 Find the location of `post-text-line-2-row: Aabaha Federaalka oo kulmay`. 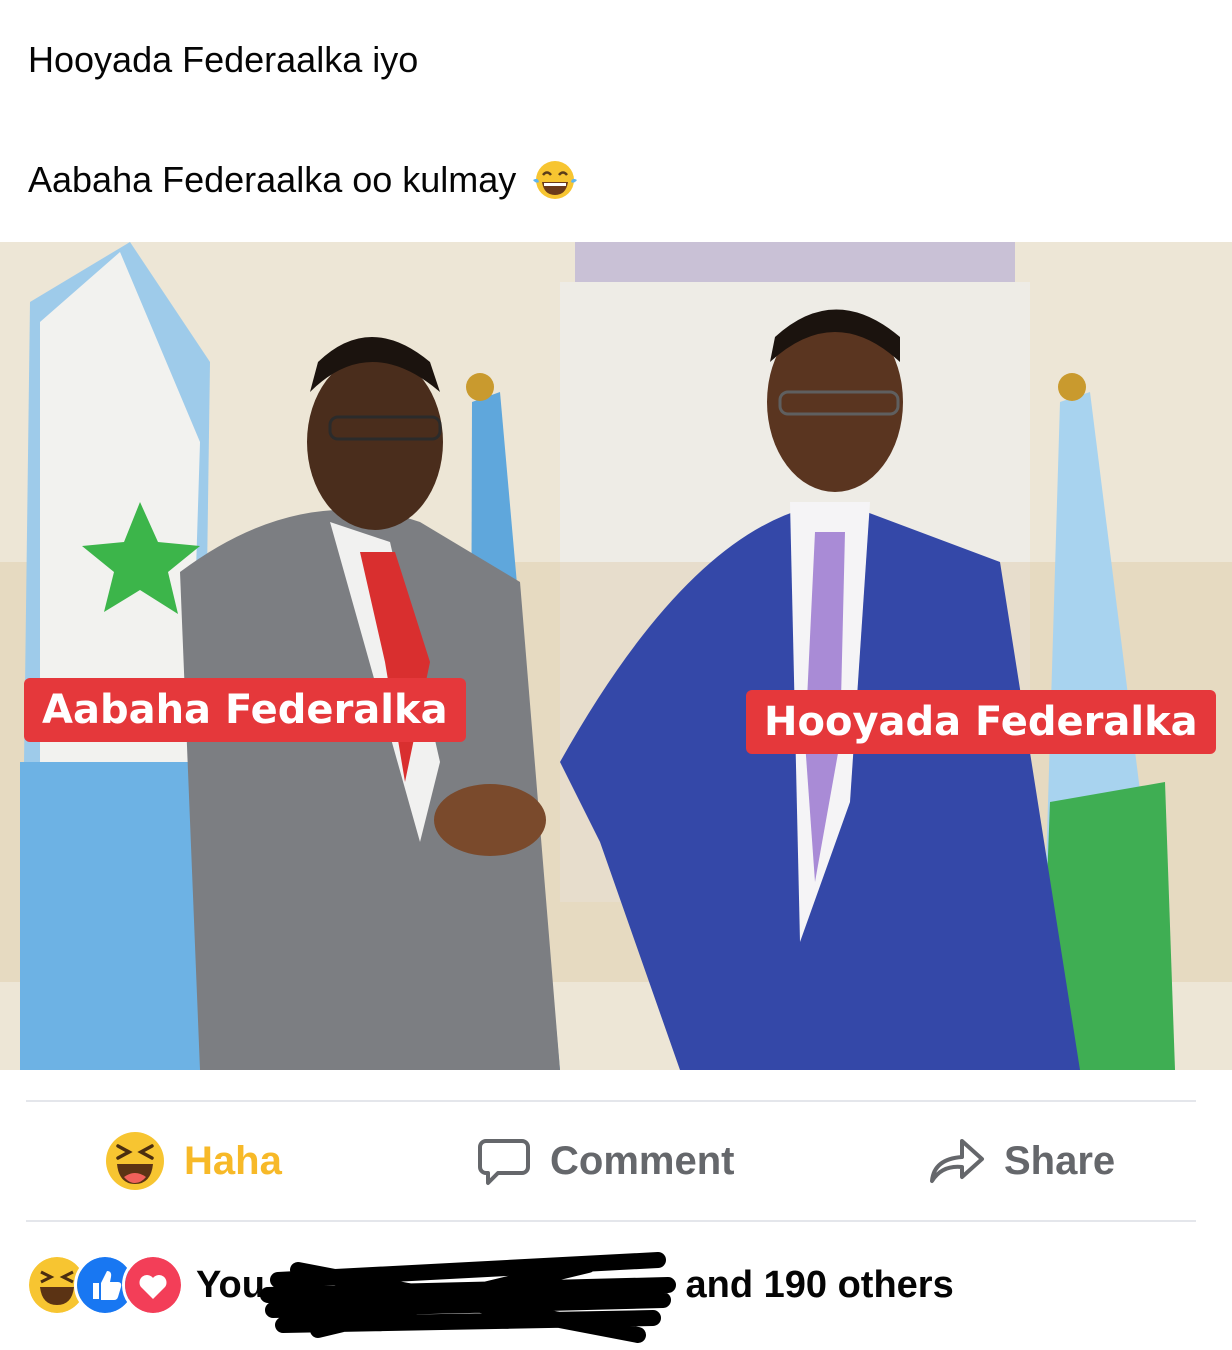

post-text-line-2-row: Aabaha Federaalka oo kulmay is located at coordinates (304, 180).